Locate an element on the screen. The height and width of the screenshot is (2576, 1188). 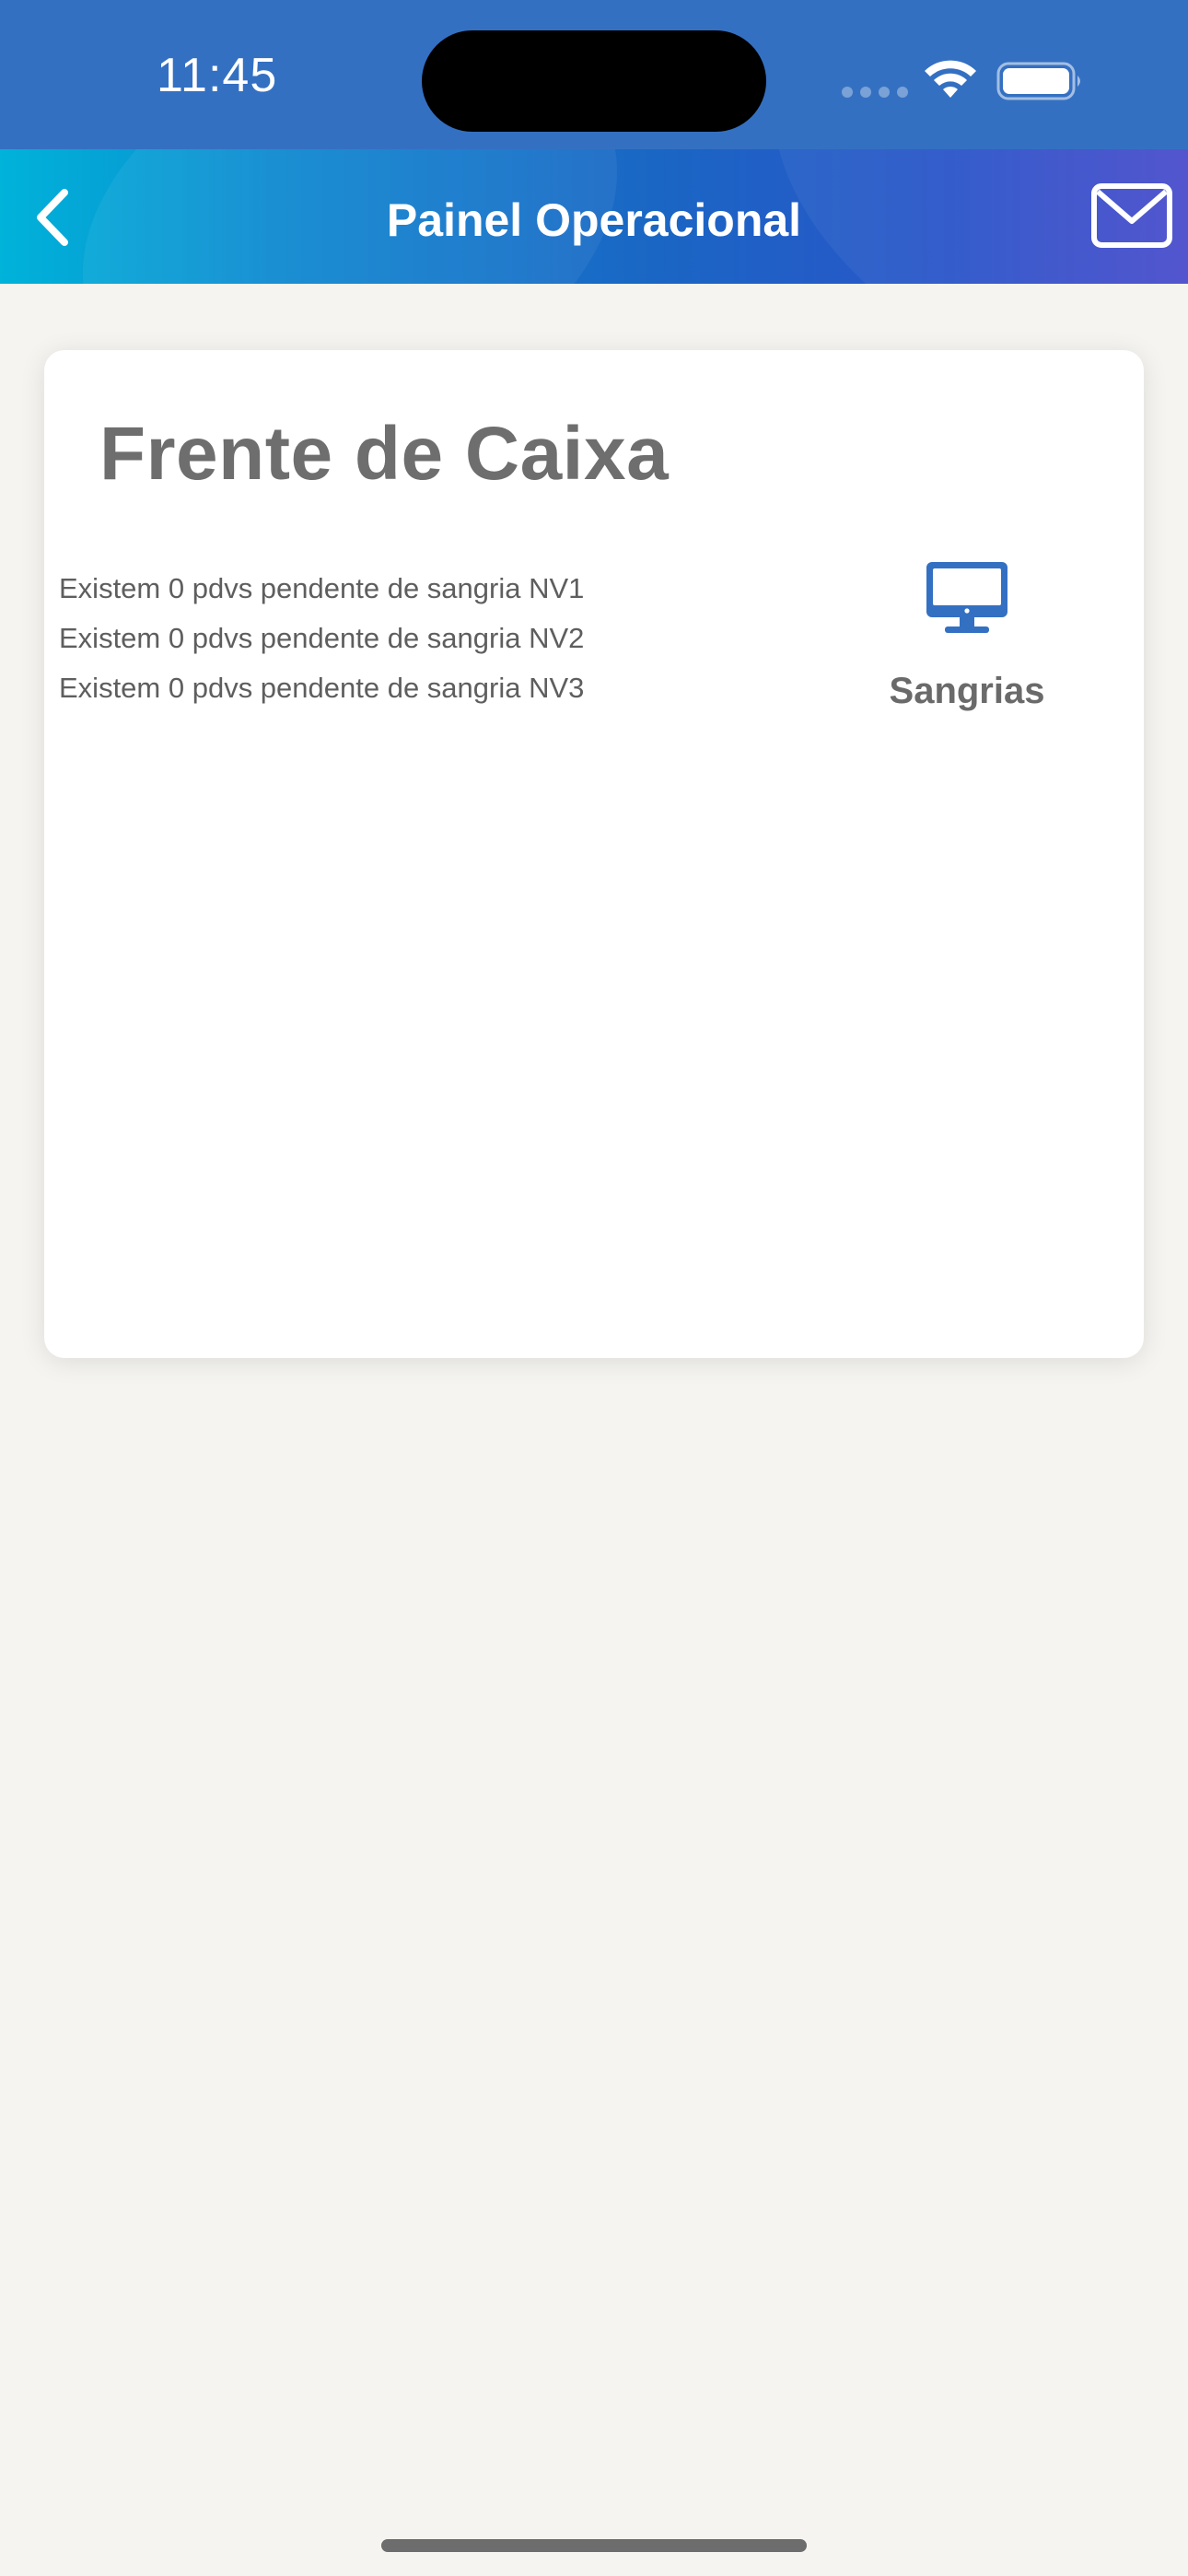
pending-sangria-nv2: Existem 0 pdvs pendente de sangria NV2 is located at coordinates (322, 638).